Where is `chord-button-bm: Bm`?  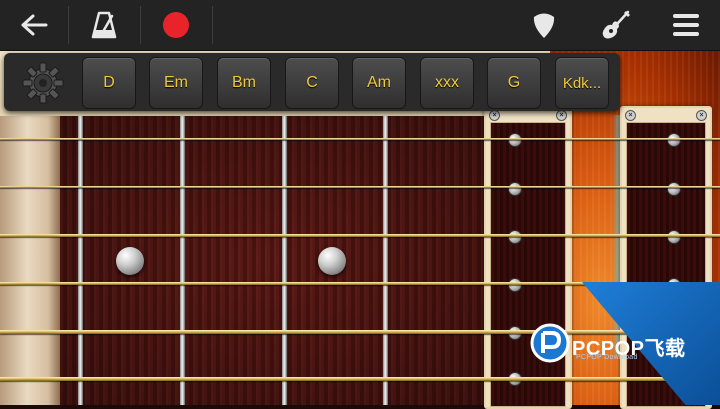 chord-button-bm: Bm is located at coordinates (244, 83).